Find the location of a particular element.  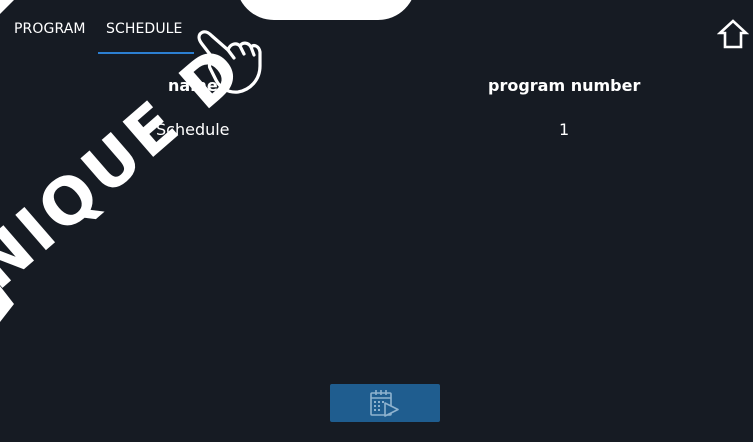

column-header-program-number: program number is located at coordinates (564, 85).